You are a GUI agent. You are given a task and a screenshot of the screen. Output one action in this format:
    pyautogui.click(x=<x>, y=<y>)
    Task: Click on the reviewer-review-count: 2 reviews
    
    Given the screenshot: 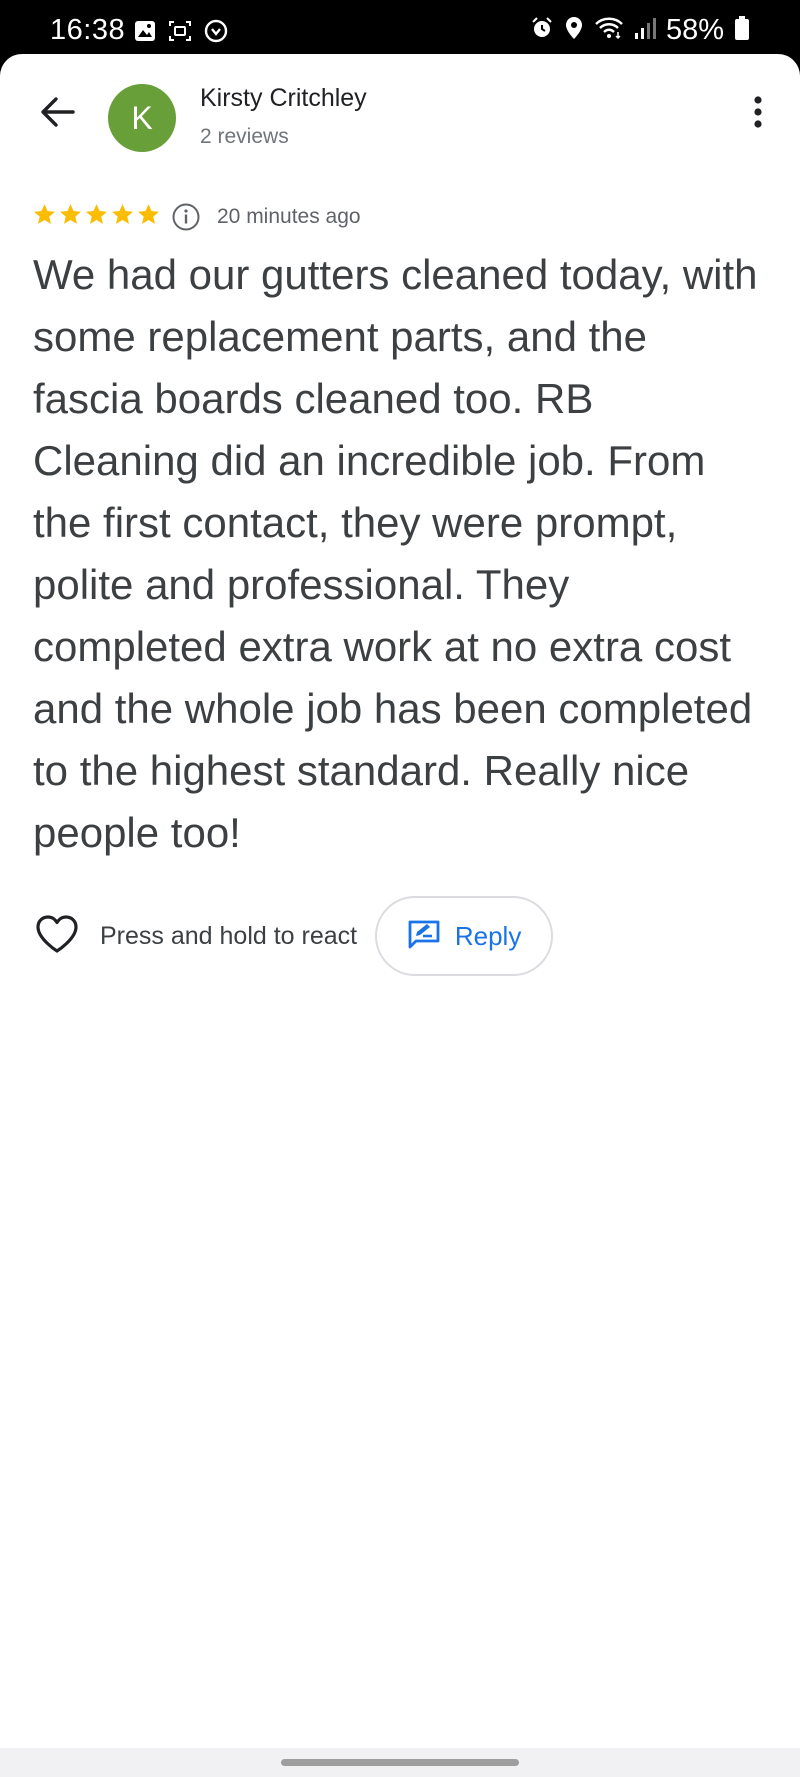 What is the action you would take?
    pyautogui.click(x=244, y=137)
    